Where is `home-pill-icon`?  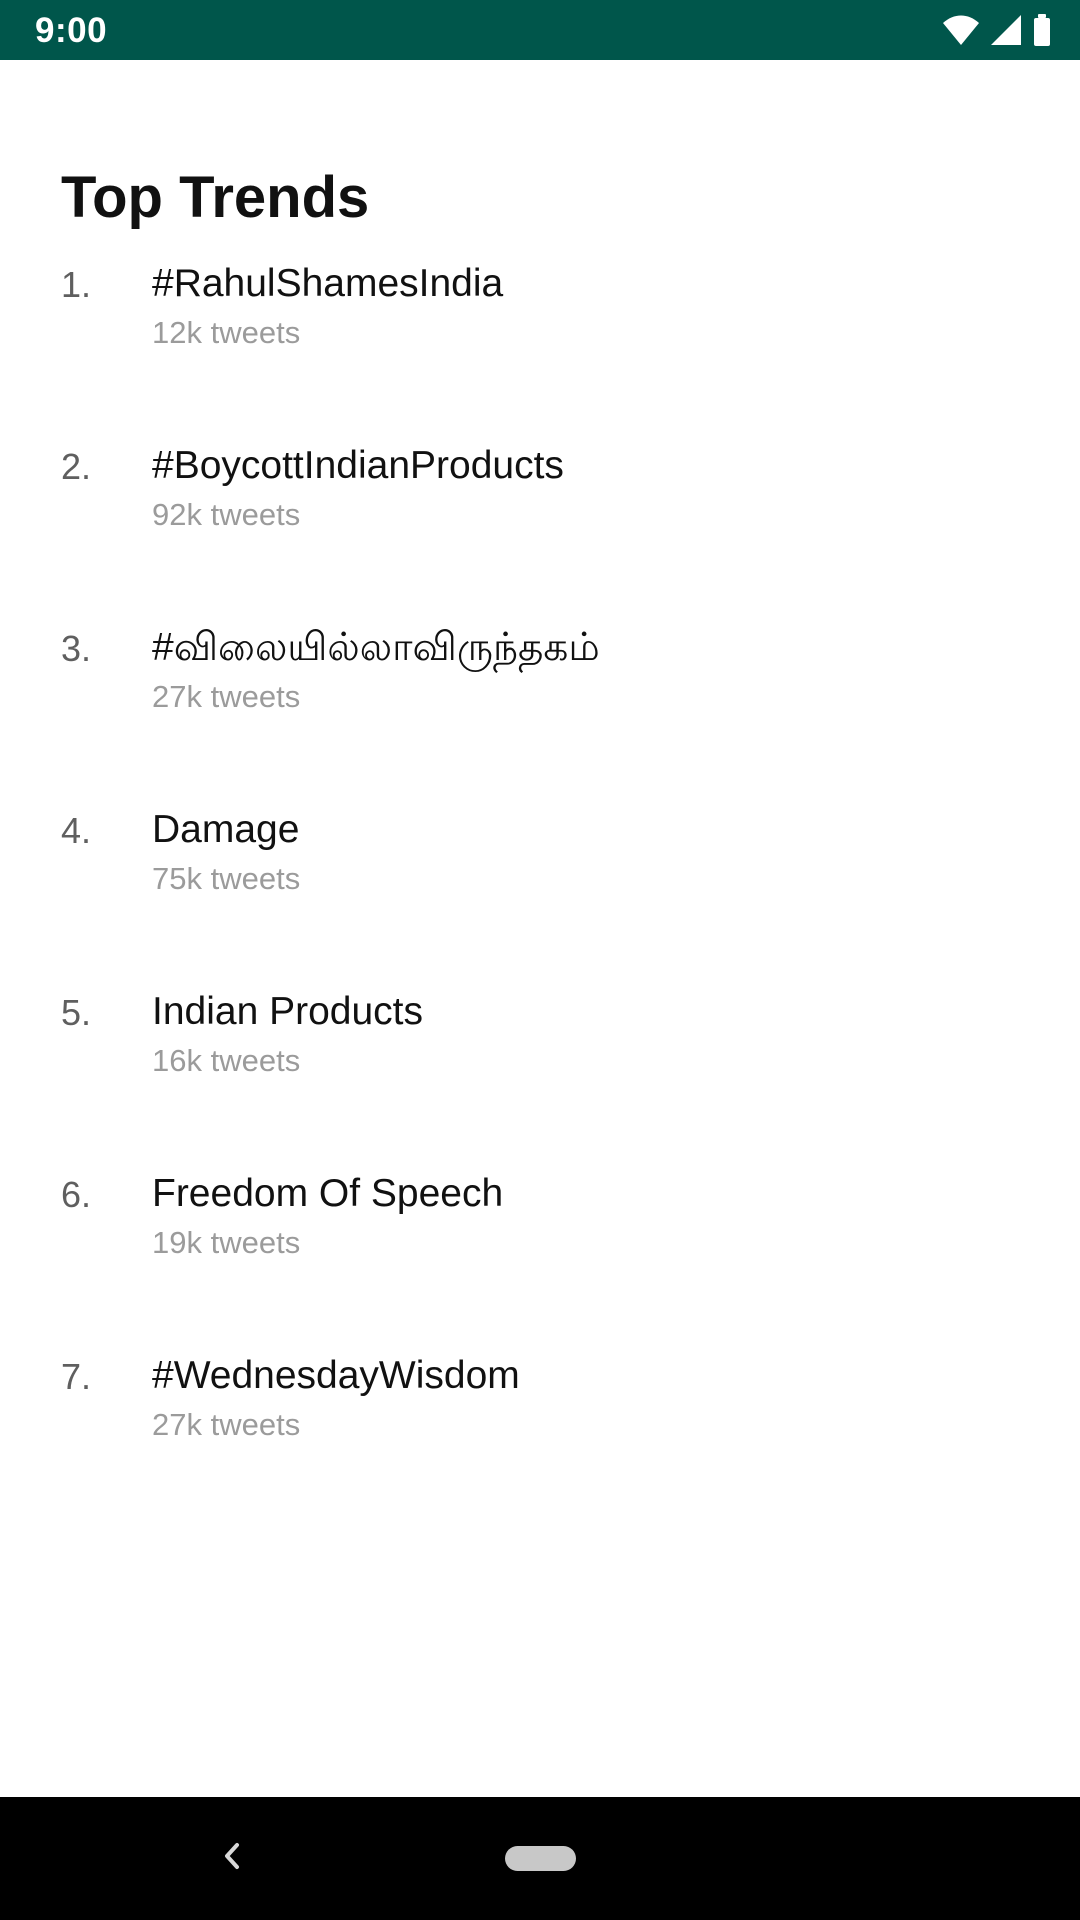 home-pill-icon is located at coordinates (540, 1858).